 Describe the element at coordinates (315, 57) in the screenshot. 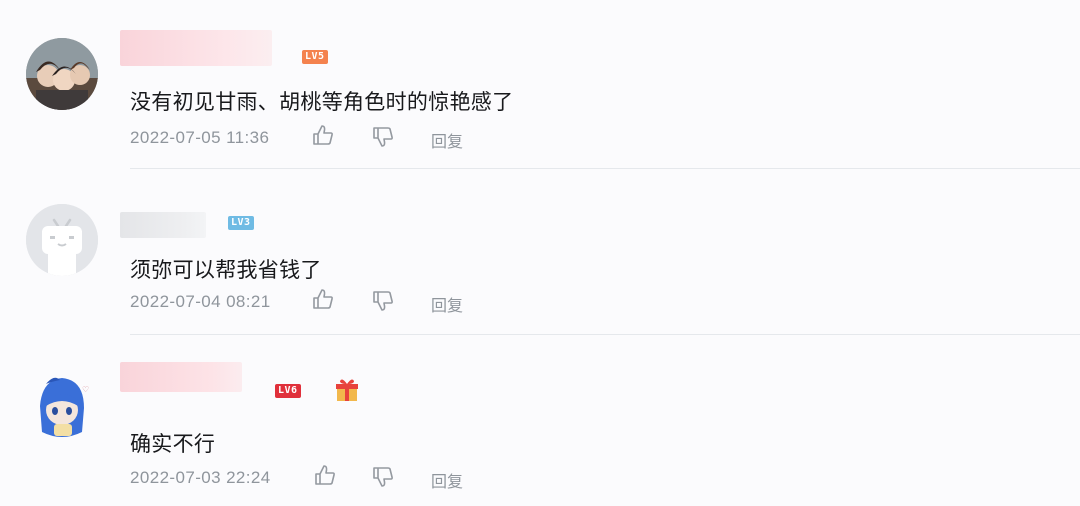

I see `user-level-badge: LV5` at that location.